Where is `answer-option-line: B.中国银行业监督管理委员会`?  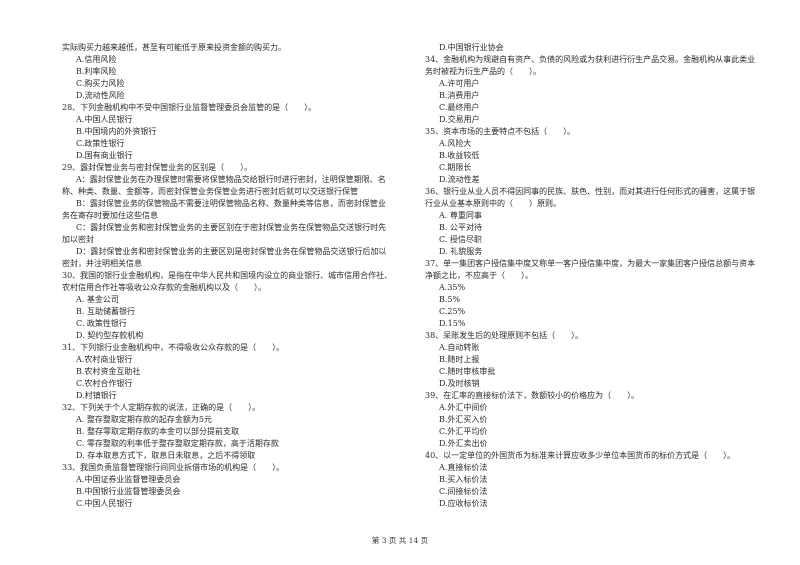 answer-option-line: B.中国银行业监督管理委员会 is located at coordinates (128, 491).